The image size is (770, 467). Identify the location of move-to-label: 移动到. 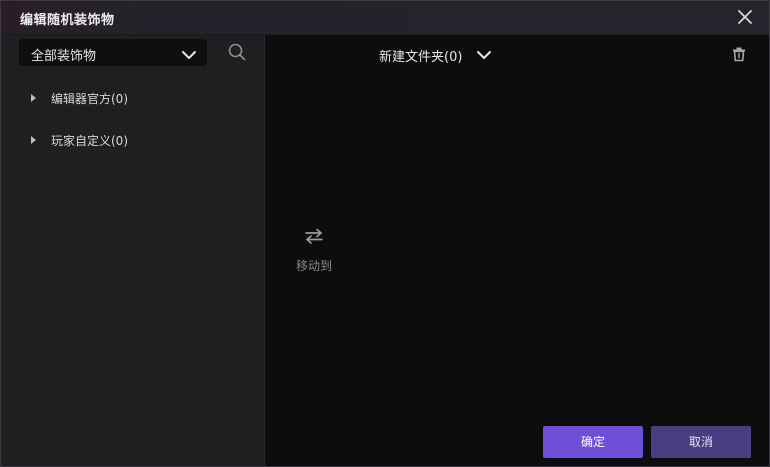
(313, 266).